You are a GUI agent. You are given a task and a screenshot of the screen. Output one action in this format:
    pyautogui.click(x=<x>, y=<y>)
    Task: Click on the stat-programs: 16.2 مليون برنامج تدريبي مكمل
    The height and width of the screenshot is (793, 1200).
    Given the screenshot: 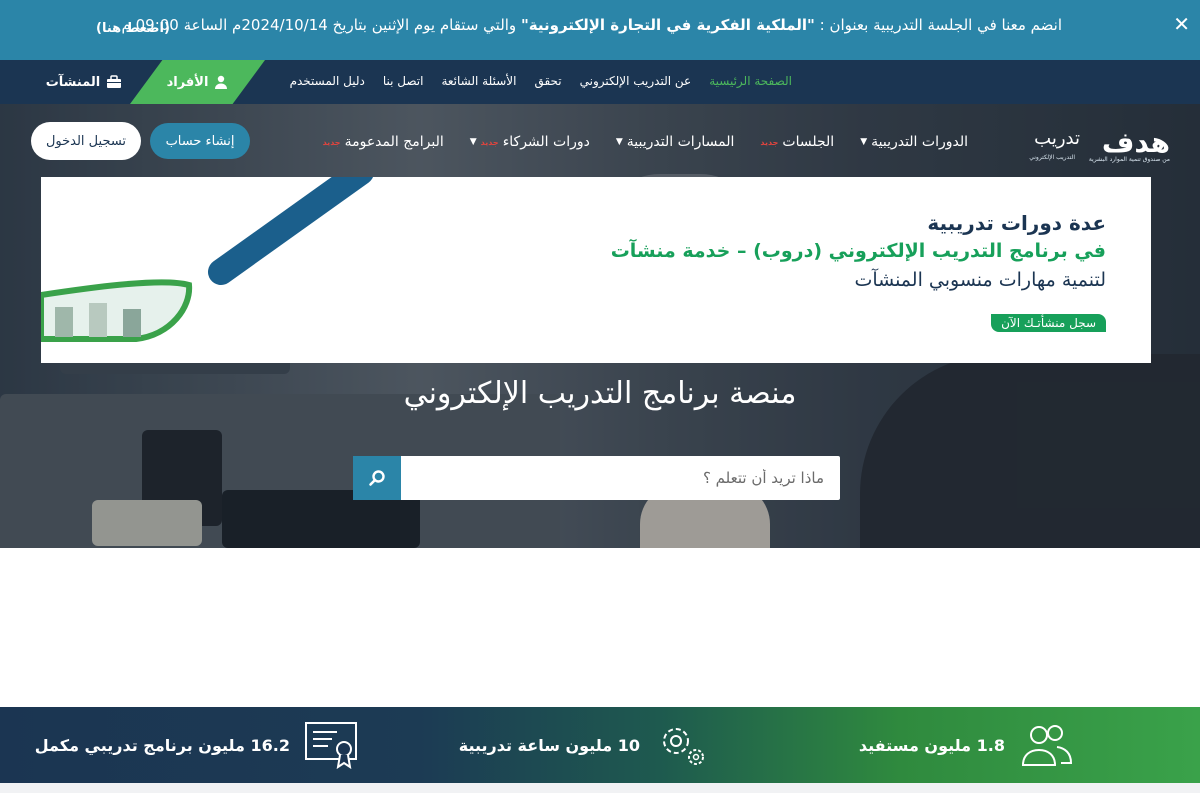 What is the action you would take?
    pyautogui.click(x=197, y=745)
    